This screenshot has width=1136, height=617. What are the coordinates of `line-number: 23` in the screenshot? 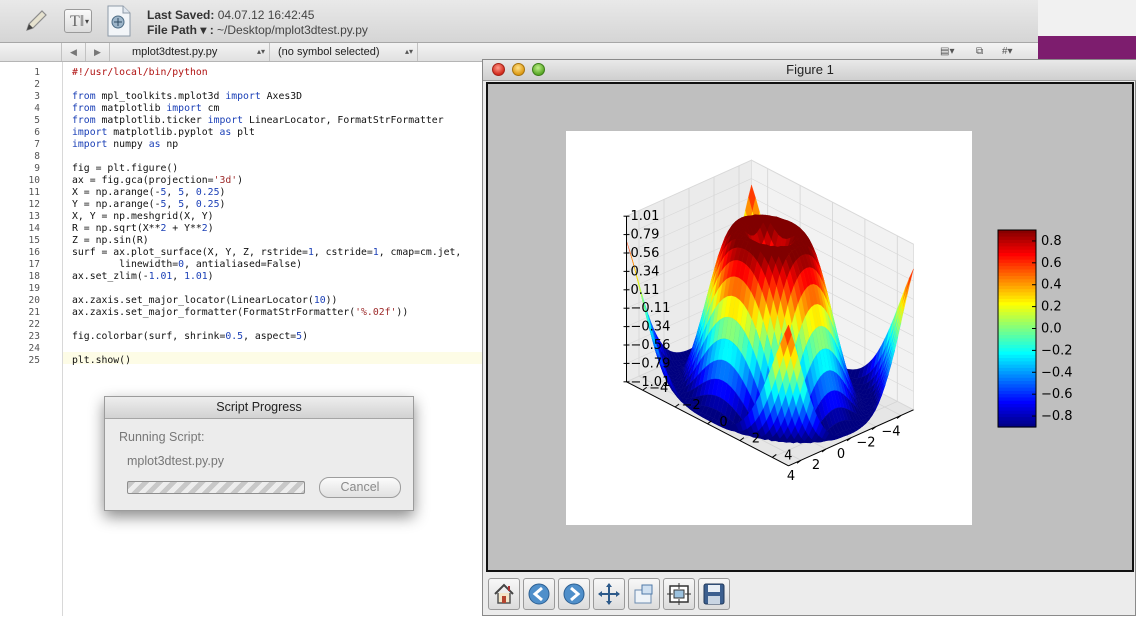 It's located at (34, 336).